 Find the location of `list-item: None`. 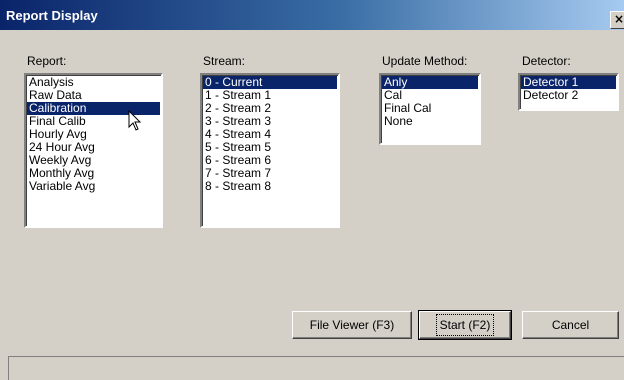

list-item: None is located at coordinates (430, 121).